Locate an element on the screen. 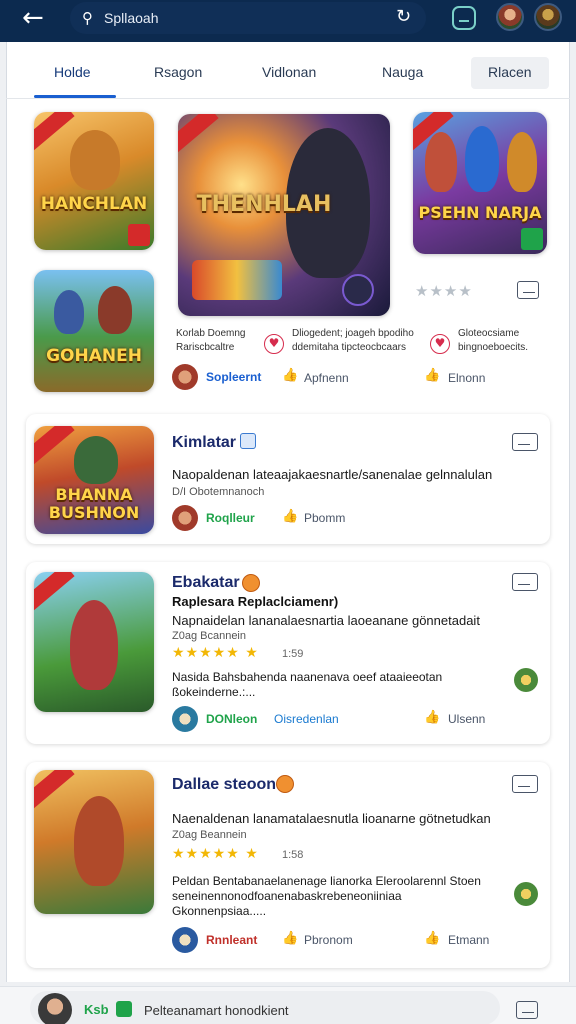  card-title: Dallae steoon is located at coordinates (224, 785).